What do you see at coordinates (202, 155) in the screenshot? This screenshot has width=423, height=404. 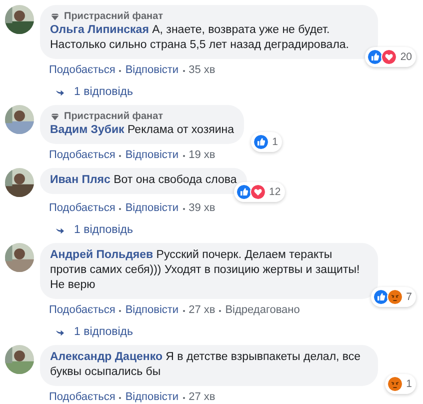 I see `timestamp: 19 хв` at bounding box center [202, 155].